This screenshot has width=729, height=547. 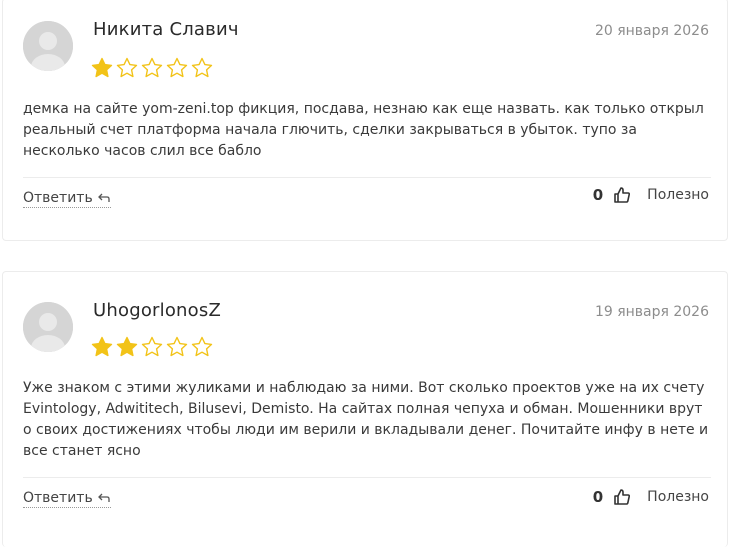 What do you see at coordinates (157, 310) in the screenshot?
I see `review-author: UhogorlonosZ` at bounding box center [157, 310].